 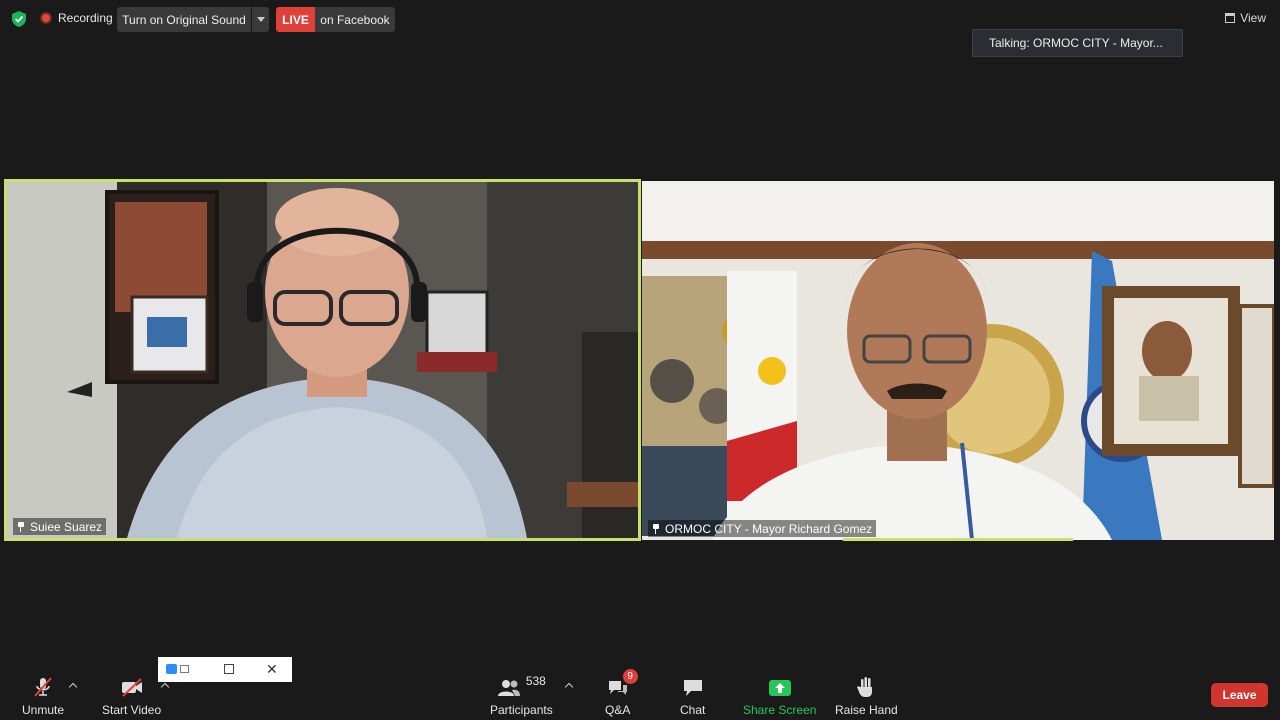 I want to click on participant-name: Suiee Suarez, so click(x=66, y=526).